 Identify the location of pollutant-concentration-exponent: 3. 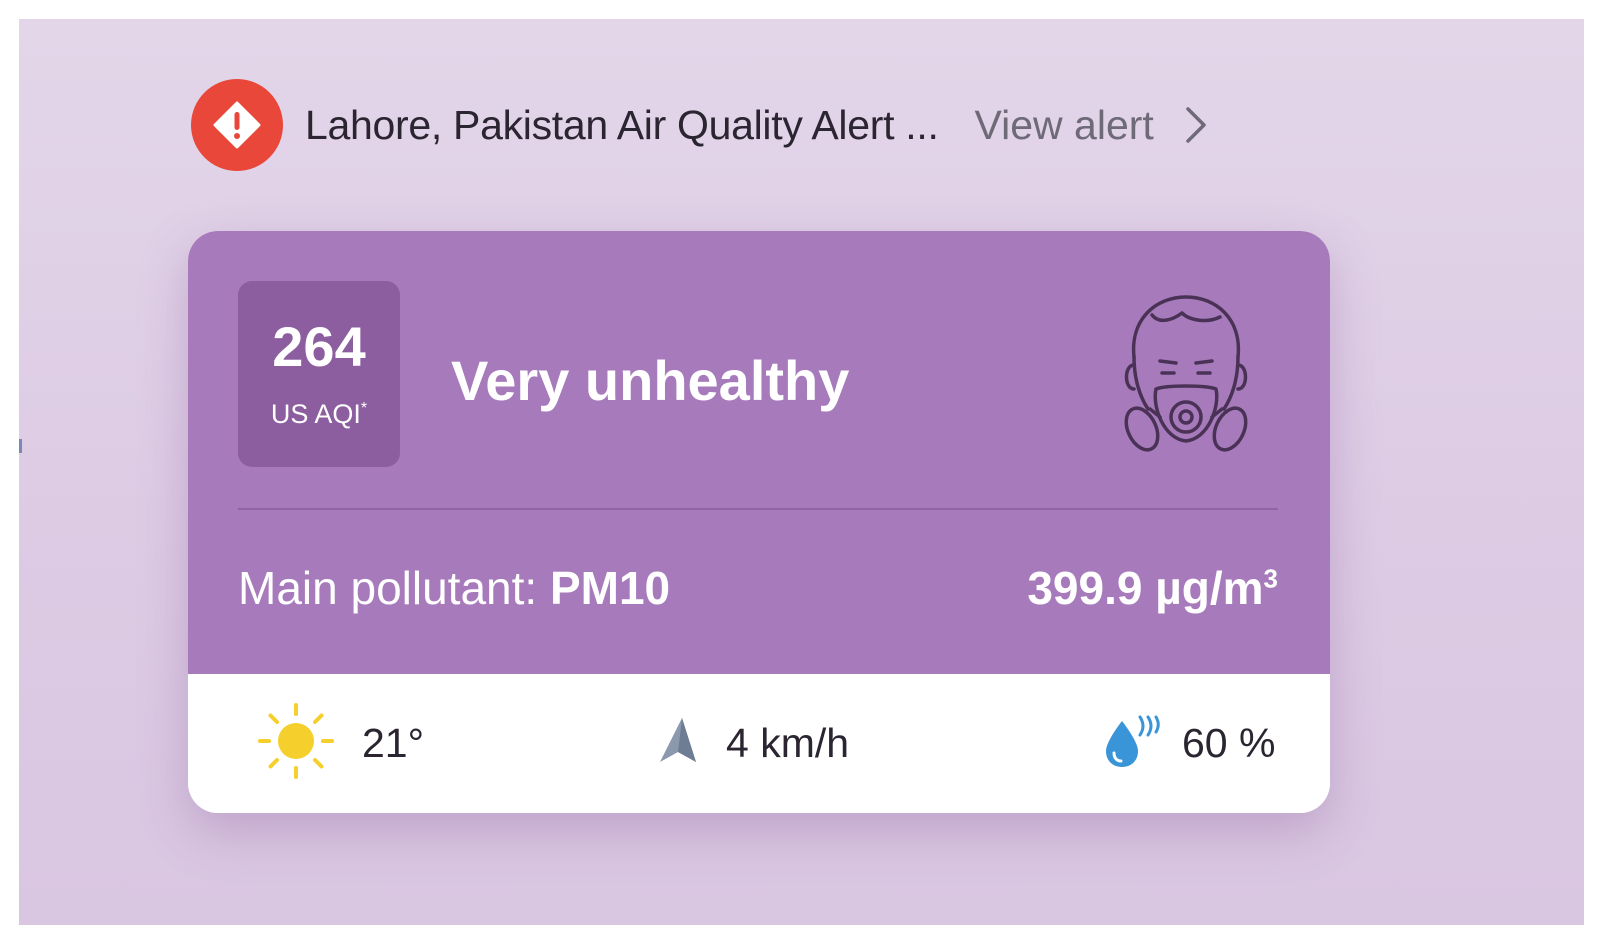
(1270, 578).